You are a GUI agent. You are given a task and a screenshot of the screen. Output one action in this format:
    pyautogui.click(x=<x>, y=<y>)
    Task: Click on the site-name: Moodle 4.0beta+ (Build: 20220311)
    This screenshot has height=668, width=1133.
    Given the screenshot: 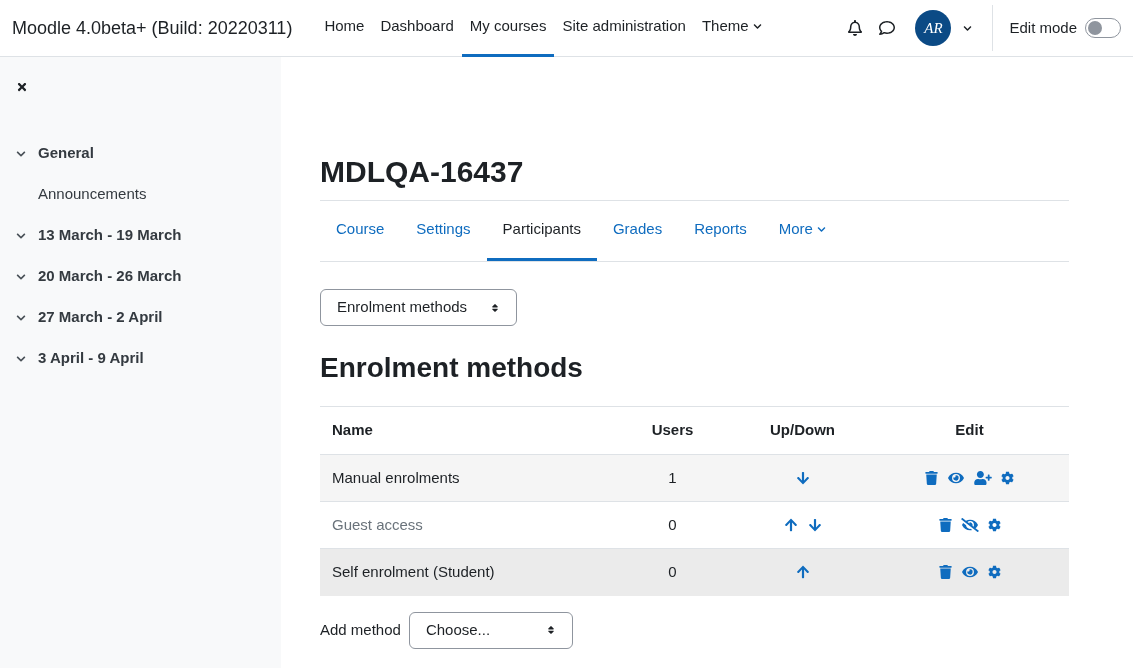 What is the action you would take?
    pyautogui.click(x=152, y=28)
    